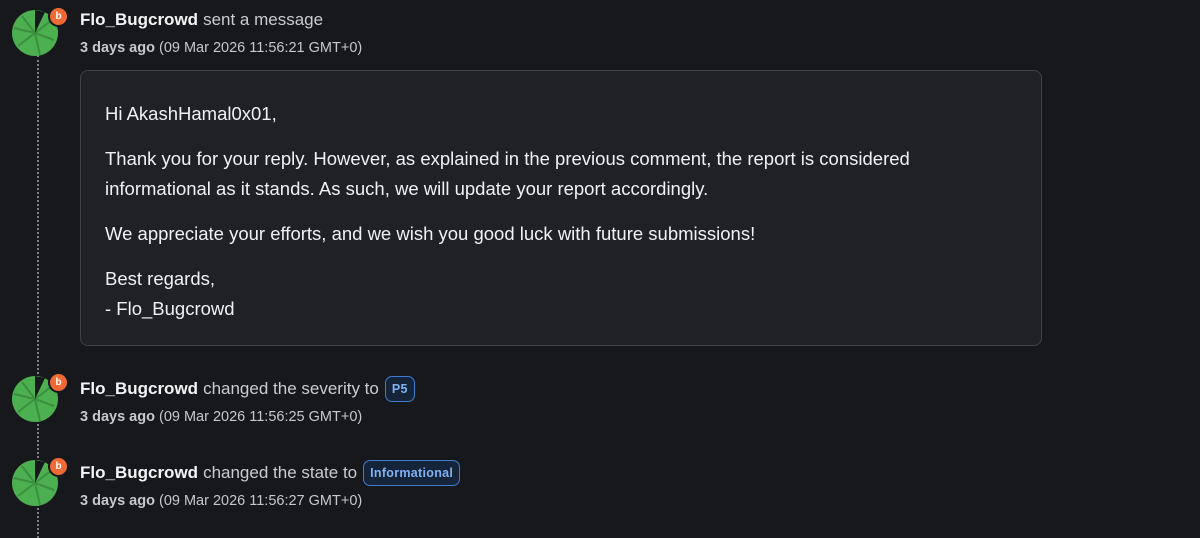 Image resolution: width=1200 pixels, height=538 pixels. I want to click on event-action: changed the state to, so click(280, 472).